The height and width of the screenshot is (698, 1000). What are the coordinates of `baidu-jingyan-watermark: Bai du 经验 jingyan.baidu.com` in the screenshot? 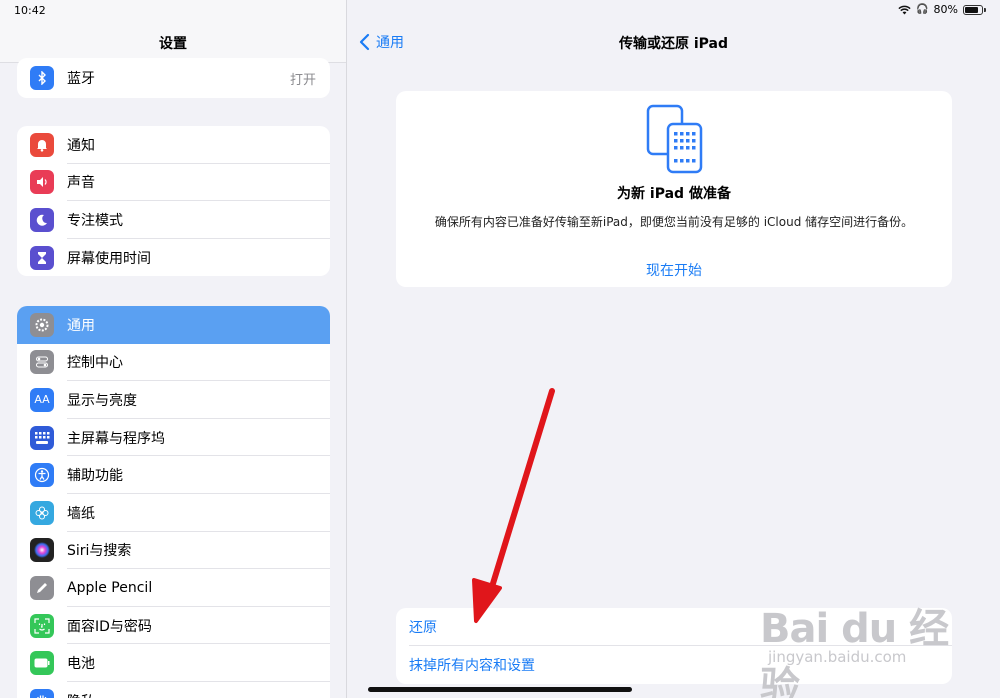 It's located at (870, 644).